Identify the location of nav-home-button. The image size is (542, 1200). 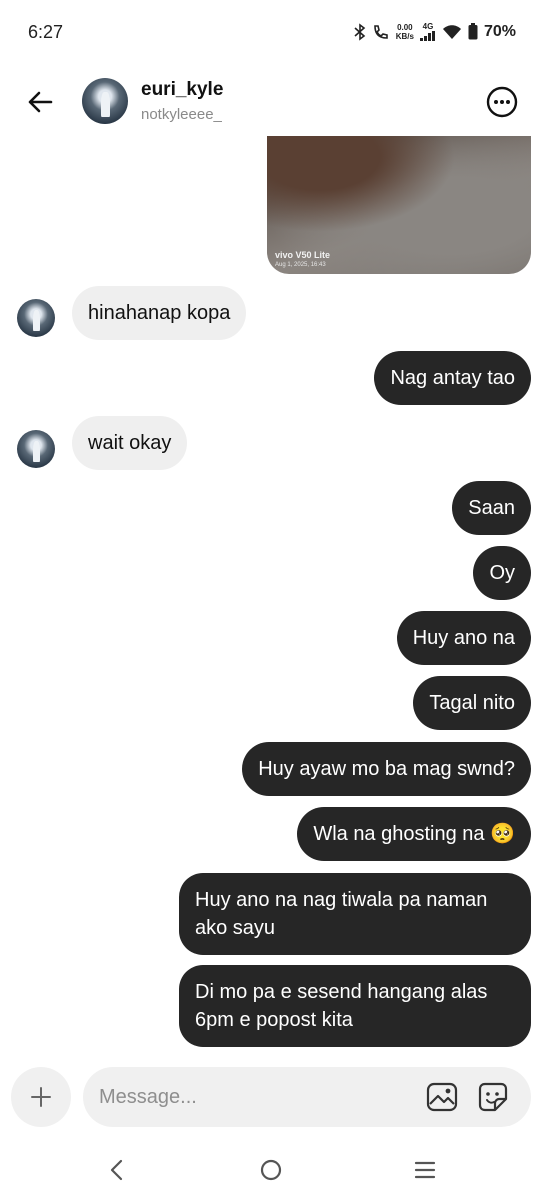
(271, 1172).